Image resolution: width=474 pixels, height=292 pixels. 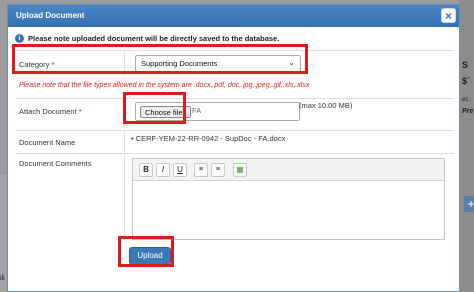 What do you see at coordinates (2, 278) in the screenshot?
I see `background-bottom-text: ili` at bounding box center [2, 278].